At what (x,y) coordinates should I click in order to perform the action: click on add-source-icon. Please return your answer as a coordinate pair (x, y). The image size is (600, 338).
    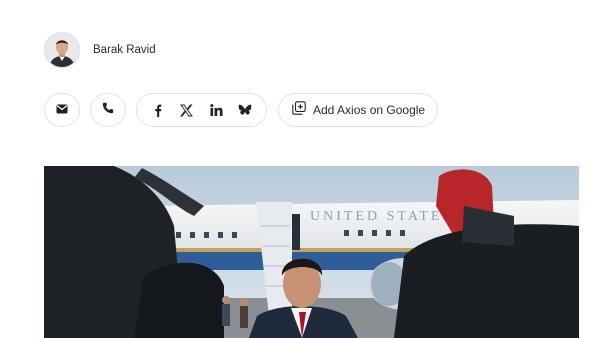
    Looking at the image, I should click on (299, 110).